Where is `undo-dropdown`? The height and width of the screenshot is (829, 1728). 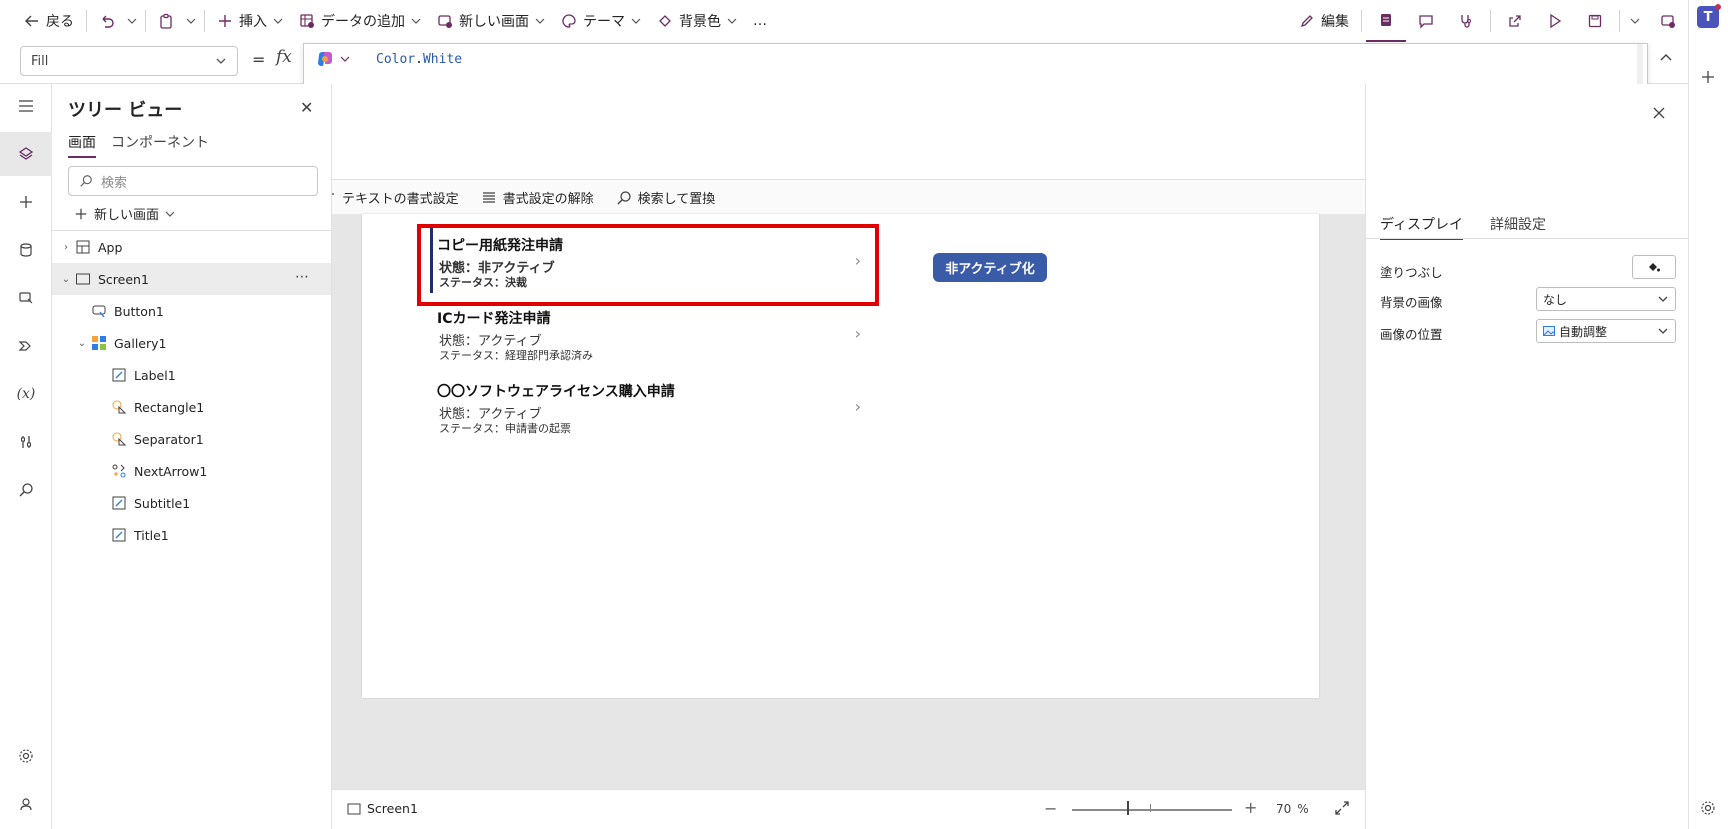 undo-dropdown is located at coordinates (132, 21).